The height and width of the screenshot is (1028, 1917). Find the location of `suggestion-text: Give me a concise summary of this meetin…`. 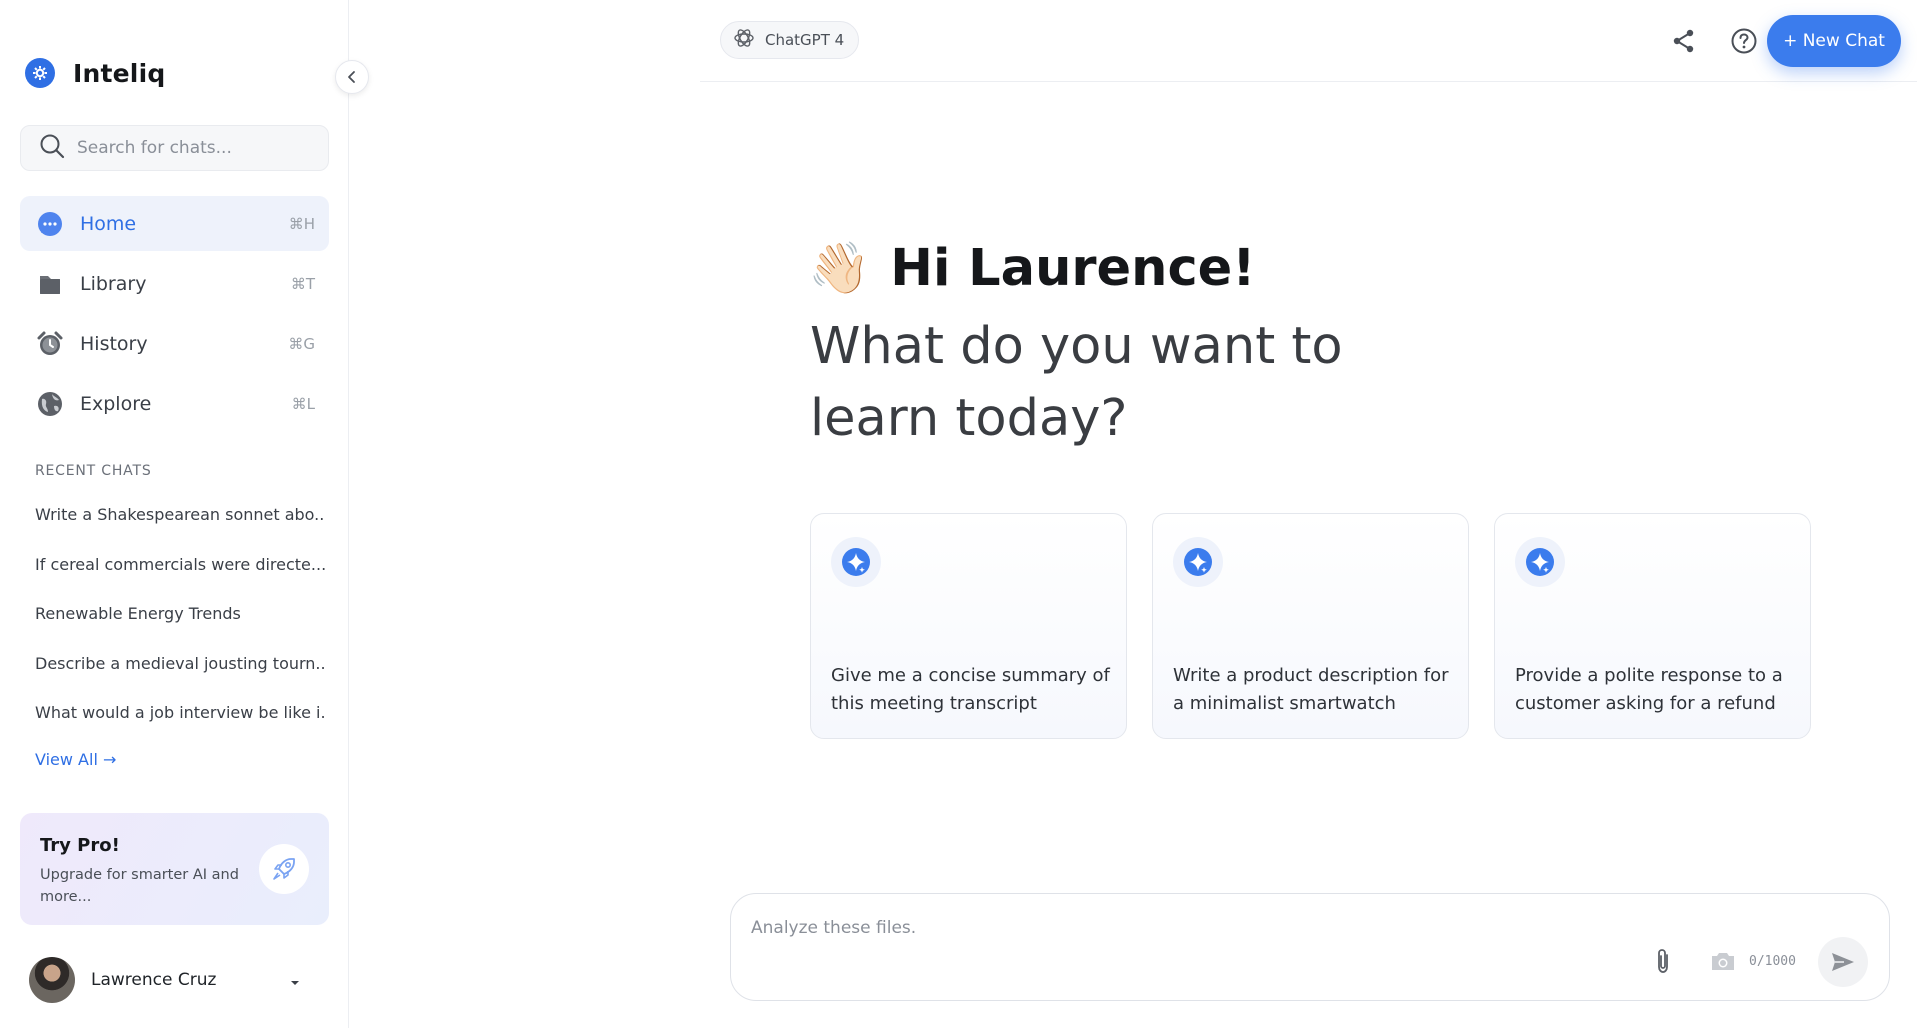

suggestion-text: Give me a concise summary of this meetin… is located at coordinates (970, 689).